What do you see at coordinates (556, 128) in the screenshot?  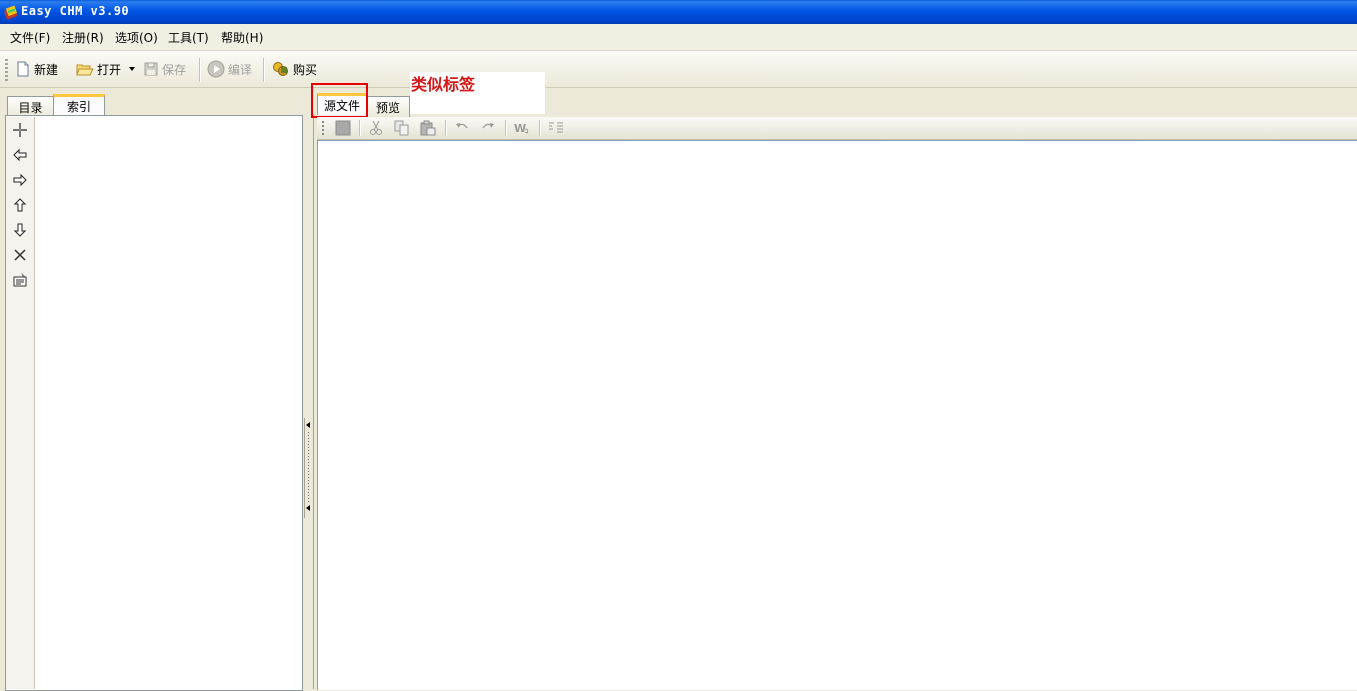 I see `line-number-icon` at bounding box center [556, 128].